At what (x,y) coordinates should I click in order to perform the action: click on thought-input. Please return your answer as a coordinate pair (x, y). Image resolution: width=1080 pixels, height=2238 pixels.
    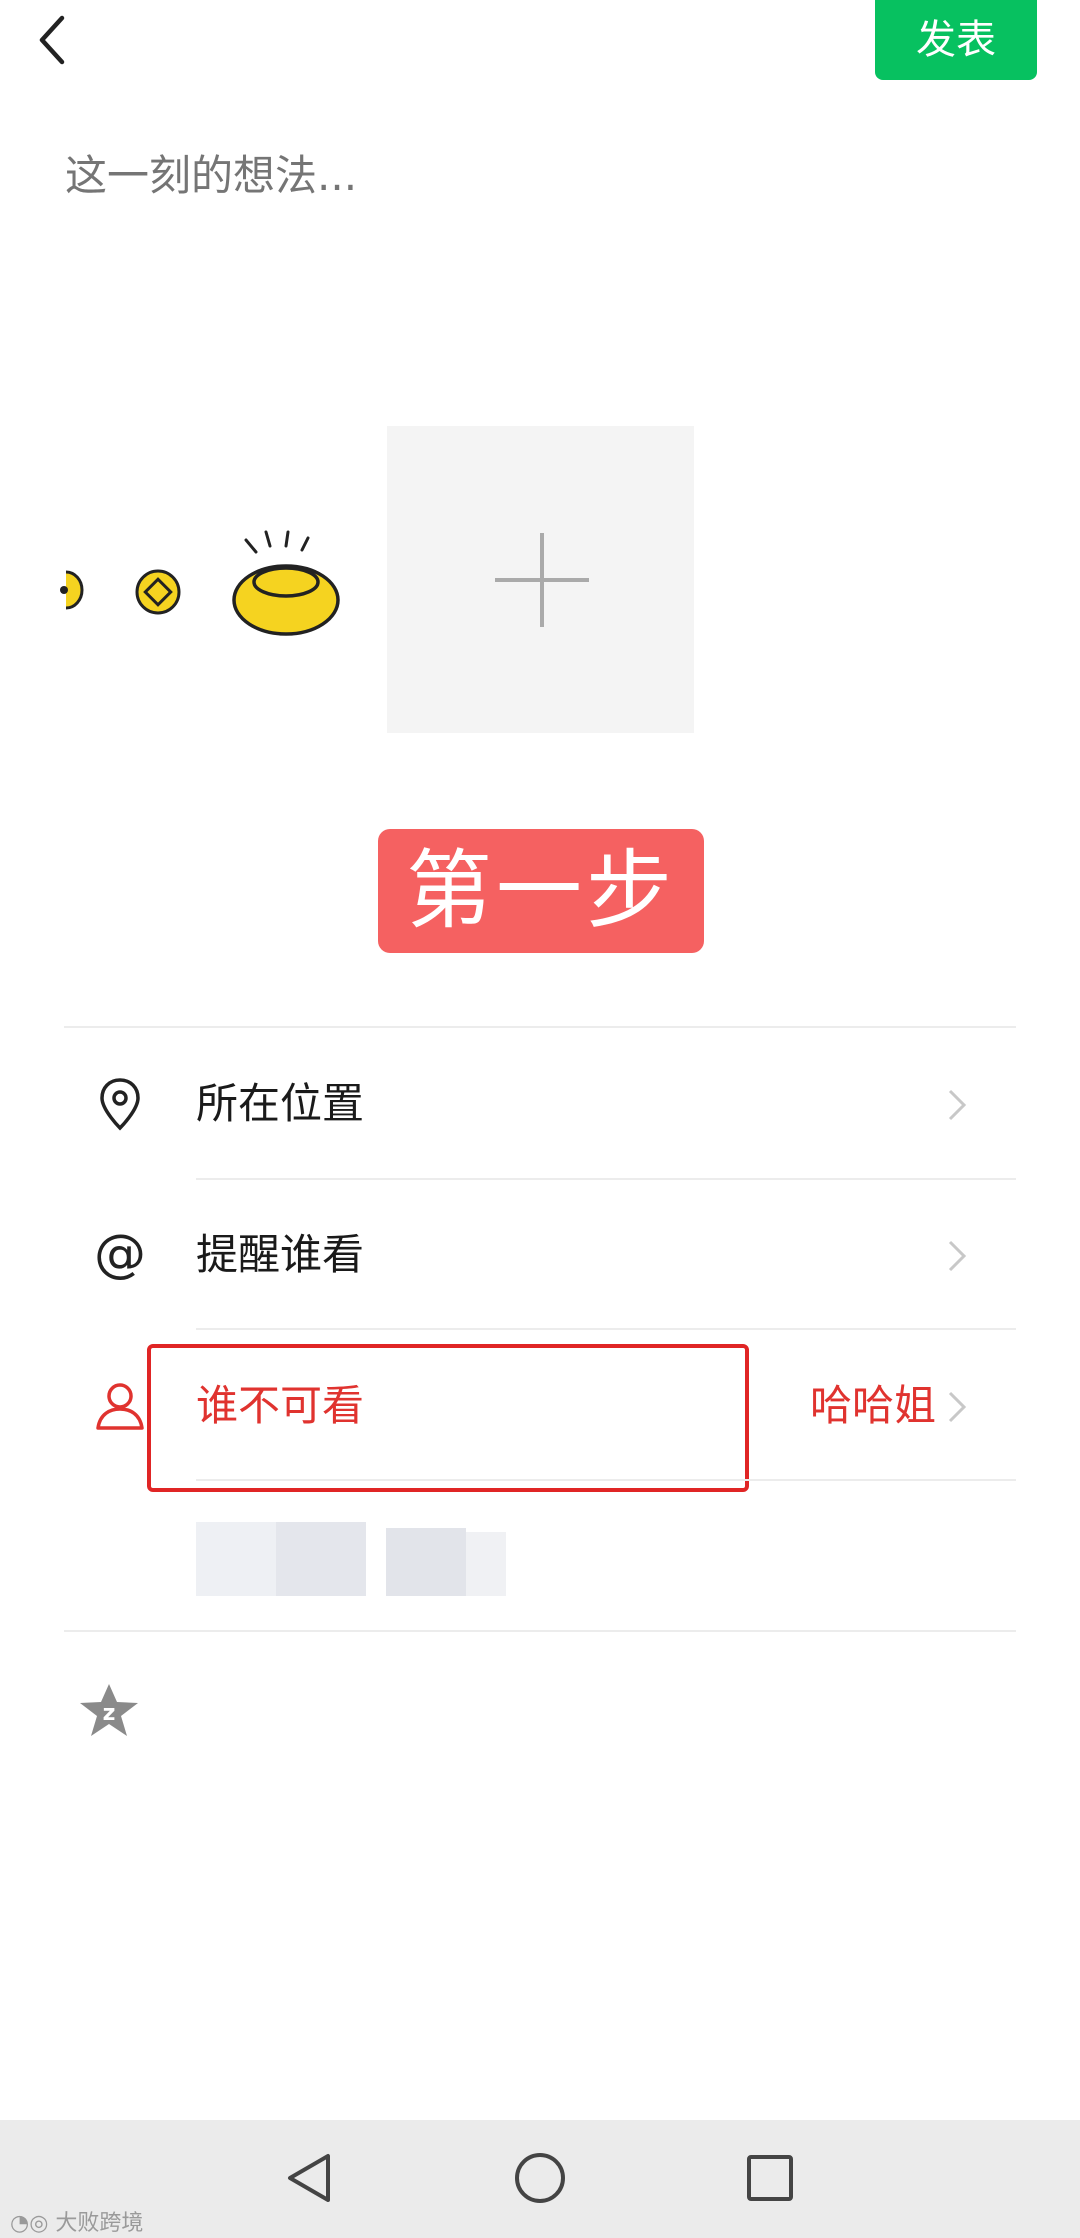
    Looking at the image, I should click on (540, 175).